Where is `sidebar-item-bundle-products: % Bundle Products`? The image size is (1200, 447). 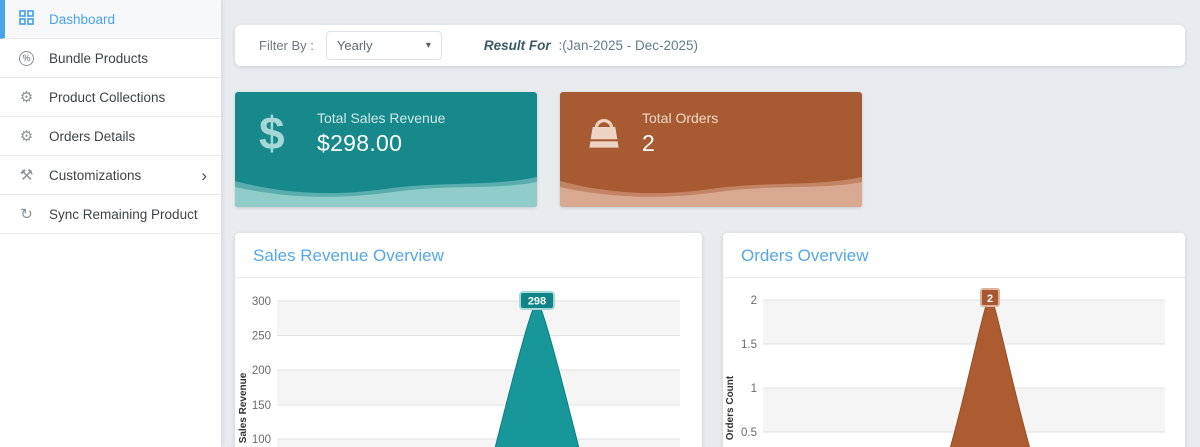
sidebar-item-bundle-products: % Bundle Products is located at coordinates (110, 58).